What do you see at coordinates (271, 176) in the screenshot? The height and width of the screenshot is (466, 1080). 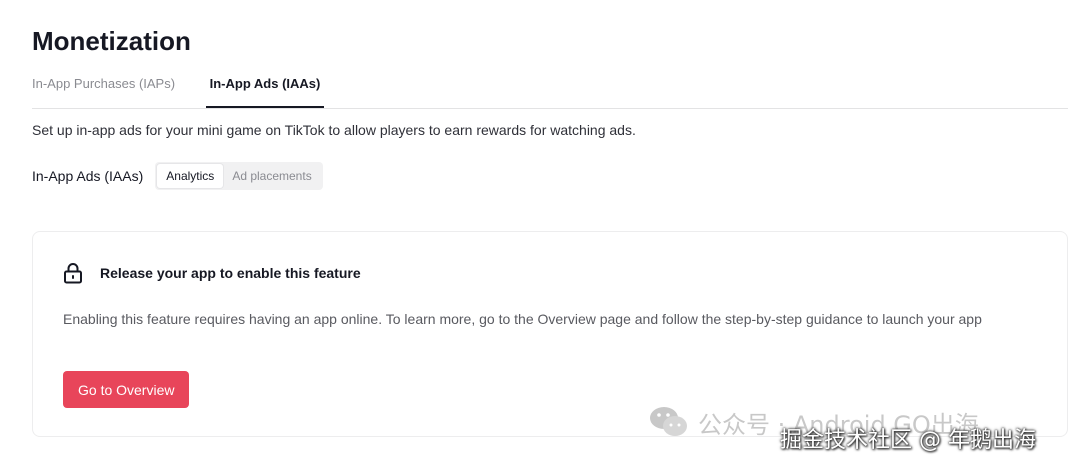 I see `segment-ad-placements: Ad placements` at bounding box center [271, 176].